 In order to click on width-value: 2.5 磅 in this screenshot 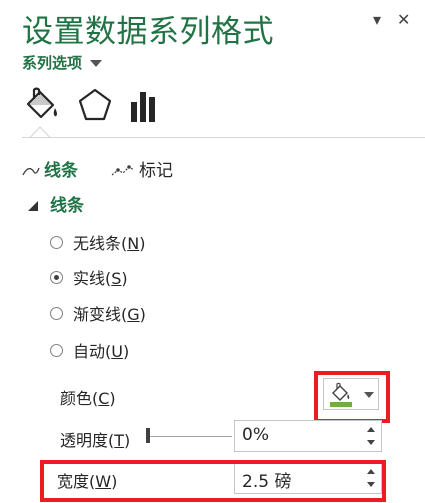, I will do `click(266, 479)`.